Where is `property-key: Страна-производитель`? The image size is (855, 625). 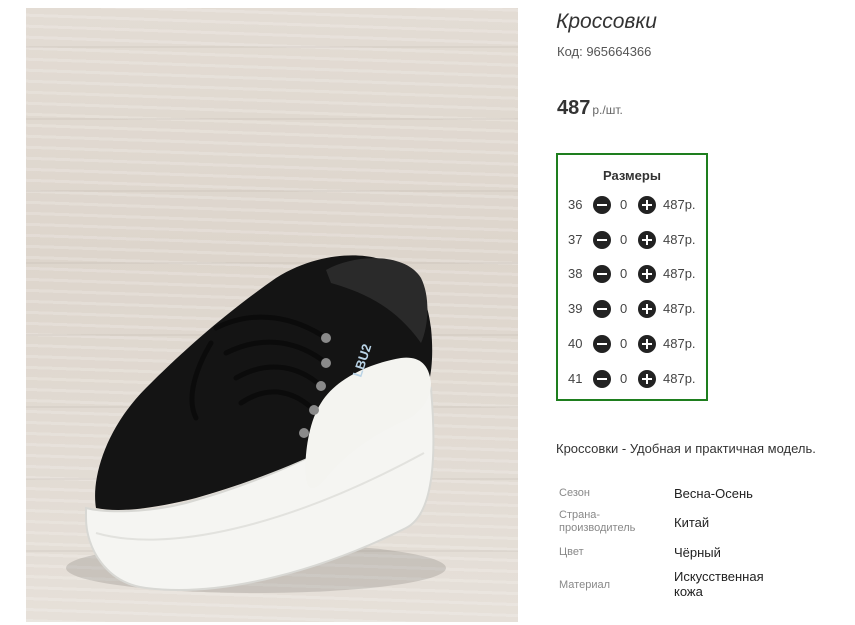 property-key: Страна-производитель is located at coordinates (597, 521).